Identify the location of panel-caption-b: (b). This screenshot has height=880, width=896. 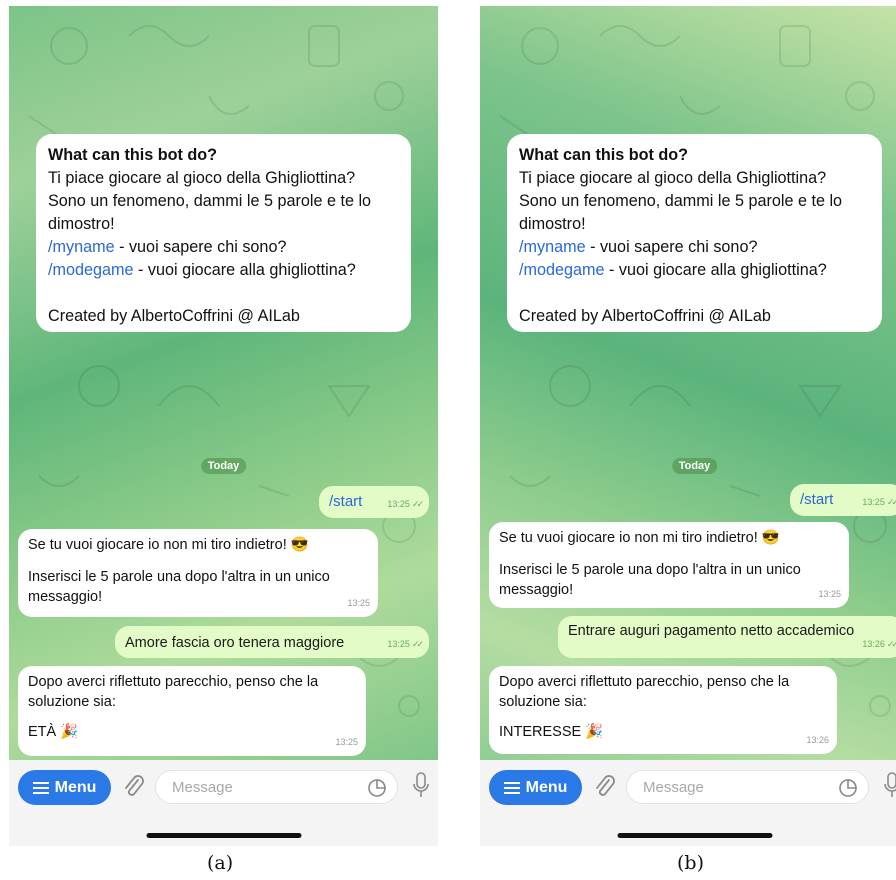
(690, 863).